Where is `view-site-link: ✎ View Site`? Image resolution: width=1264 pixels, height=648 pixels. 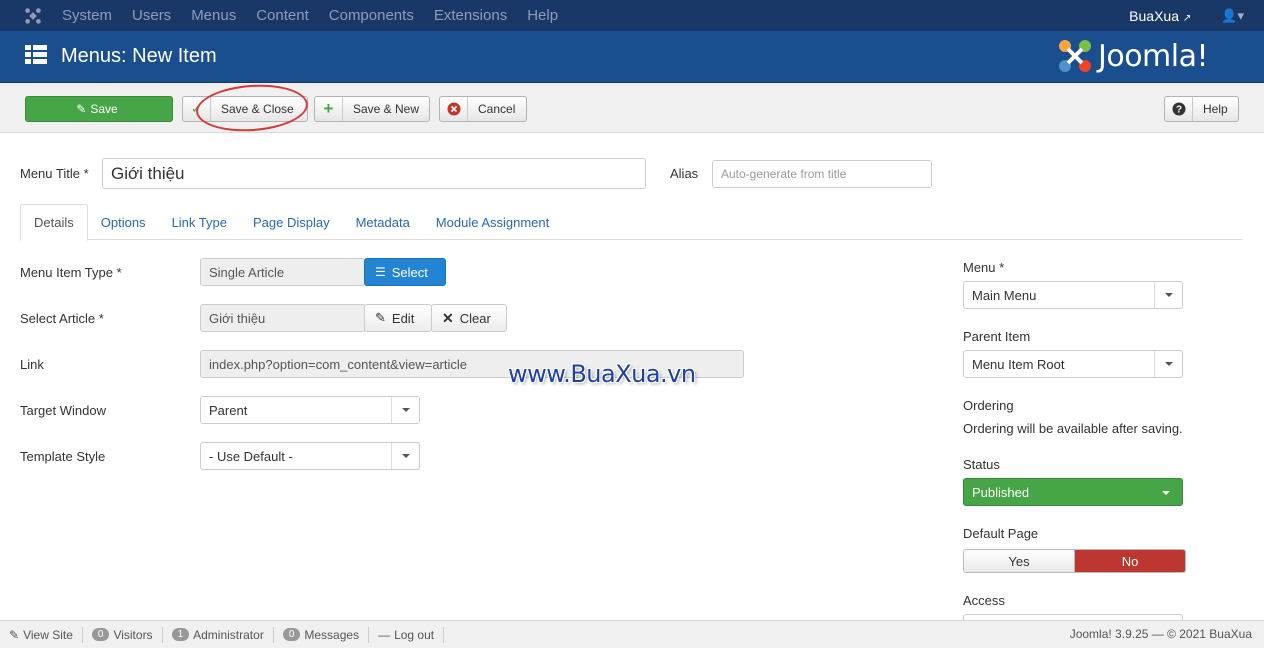 view-site-link: ✎ View Site is located at coordinates (41, 634).